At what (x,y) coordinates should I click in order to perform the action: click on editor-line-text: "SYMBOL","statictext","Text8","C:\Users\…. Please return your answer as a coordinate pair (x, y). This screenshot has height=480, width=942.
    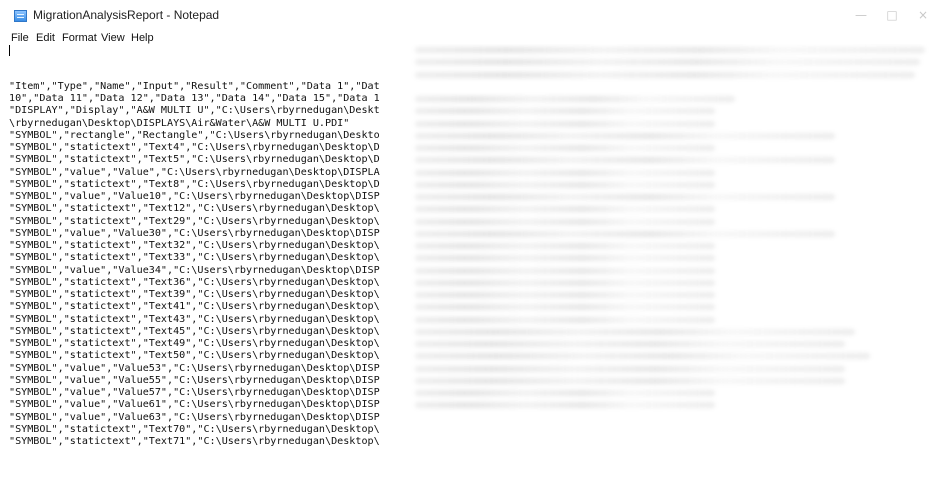
    Looking at the image, I should click on (194, 184).